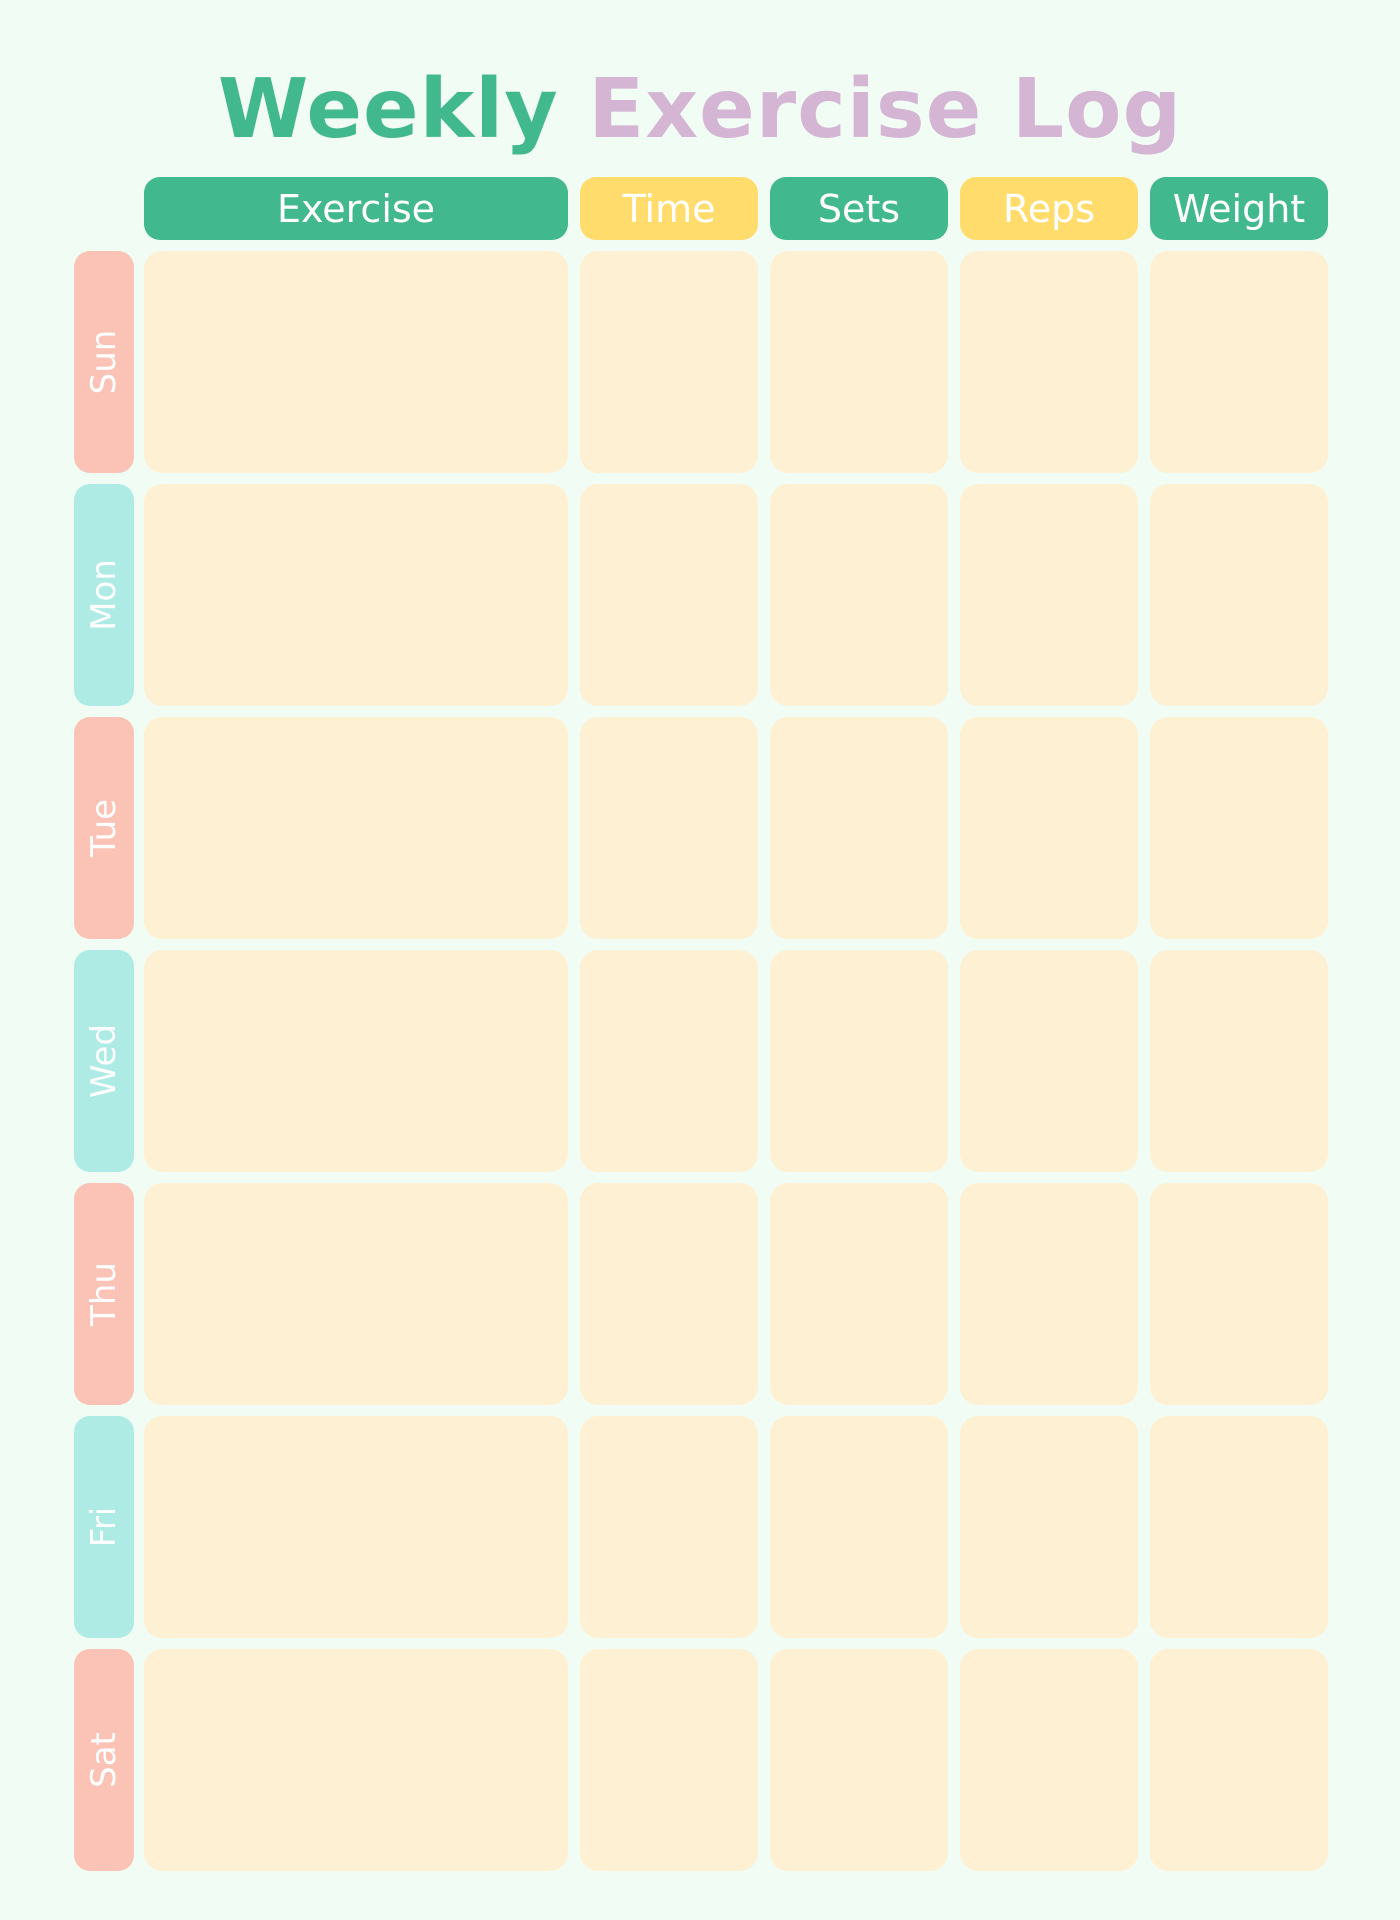 The height and width of the screenshot is (1920, 1400). I want to click on day-label-text: Tue, so click(104, 828).